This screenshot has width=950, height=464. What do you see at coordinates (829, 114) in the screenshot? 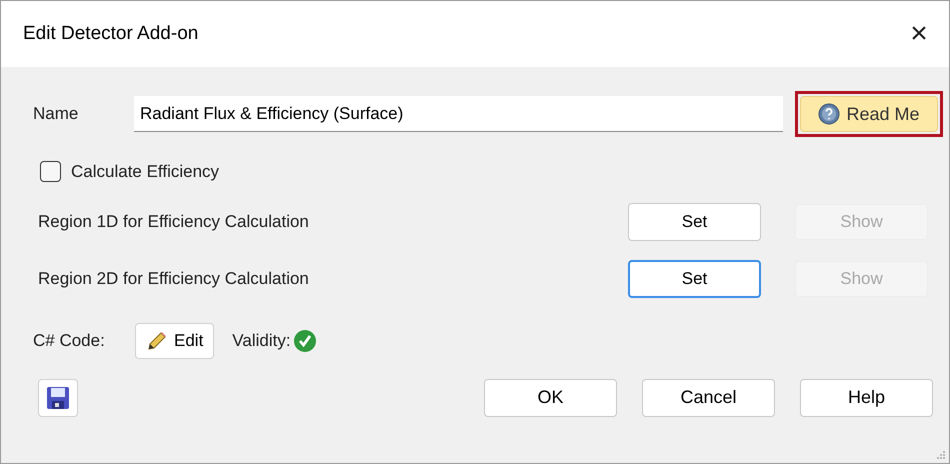
I see `help-icon` at bounding box center [829, 114].